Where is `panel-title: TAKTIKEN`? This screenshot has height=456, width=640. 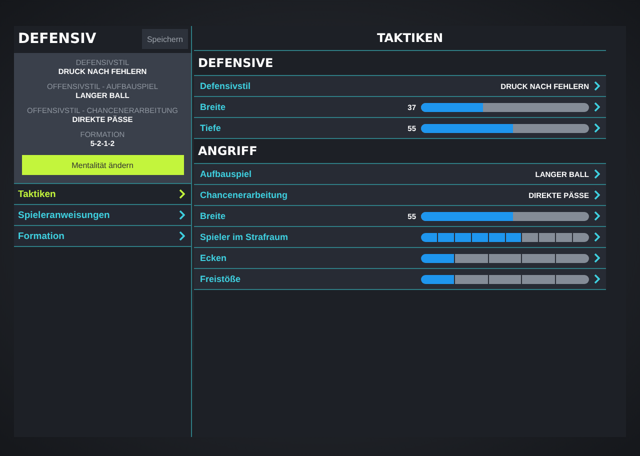
panel-title: TAKTIKEN is located at coordinates (410, 38).